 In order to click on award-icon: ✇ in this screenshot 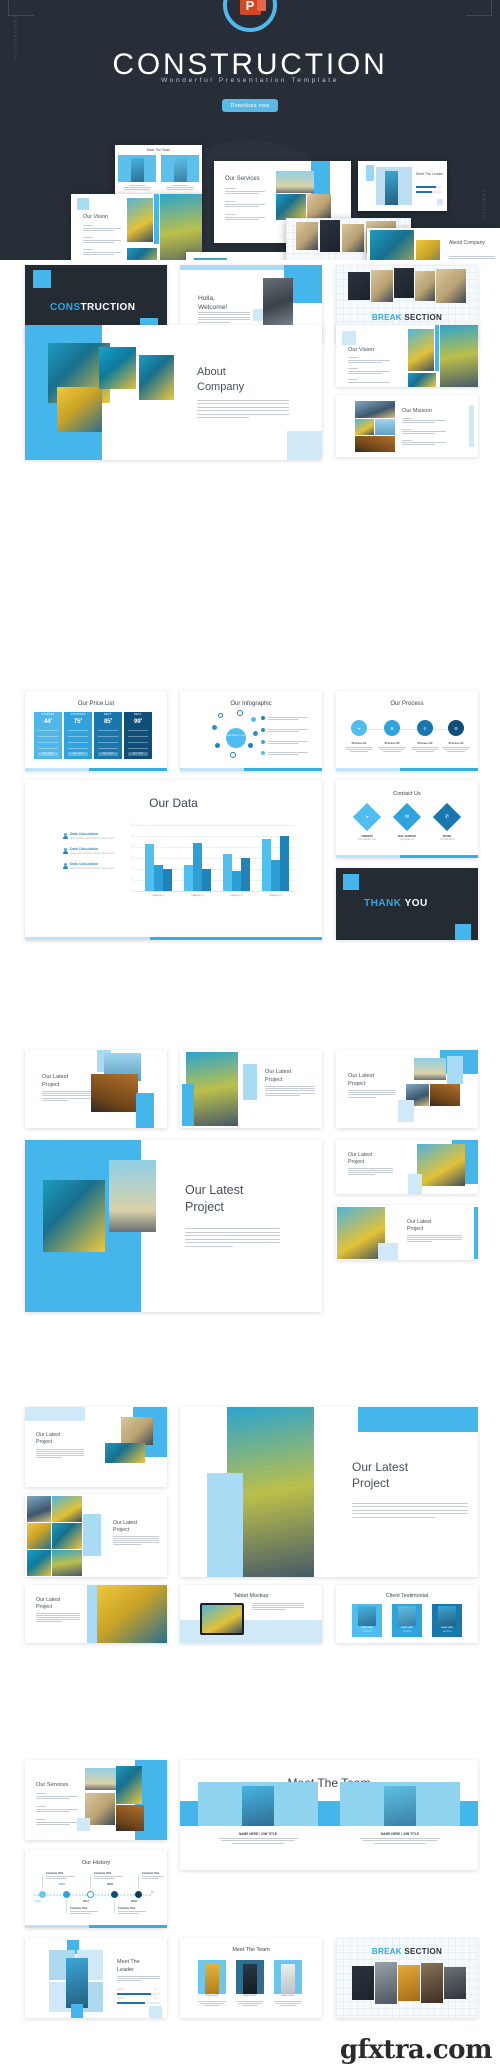, I will do `click(456, 728)`.